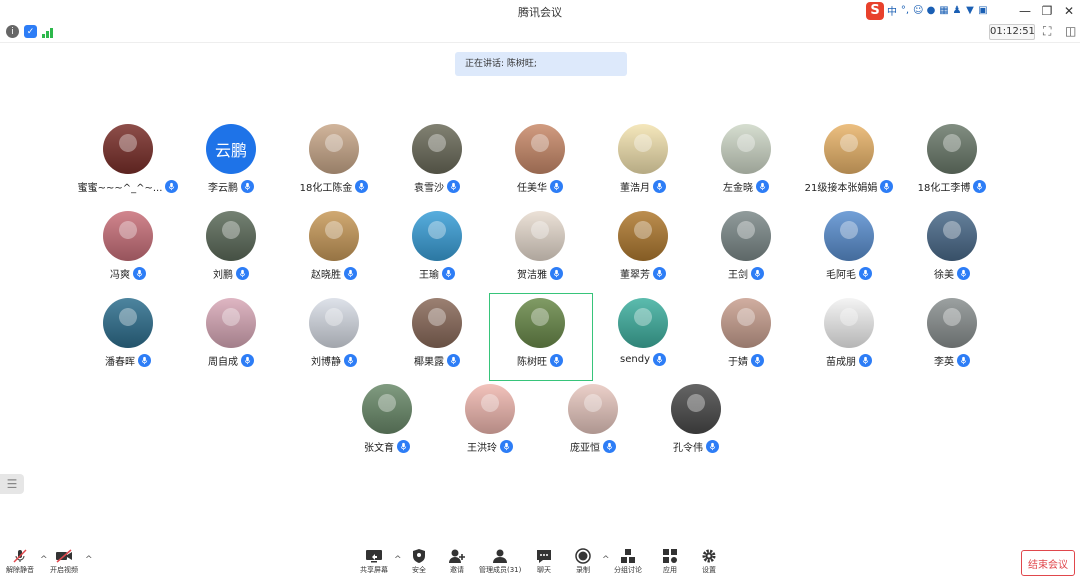 The height and width of the screenshot is (583, 1080). I want to click on ime-toolbar: S 中 °, ☺ ● ▦ ♟ ▼ ▣, so click(927, 10).